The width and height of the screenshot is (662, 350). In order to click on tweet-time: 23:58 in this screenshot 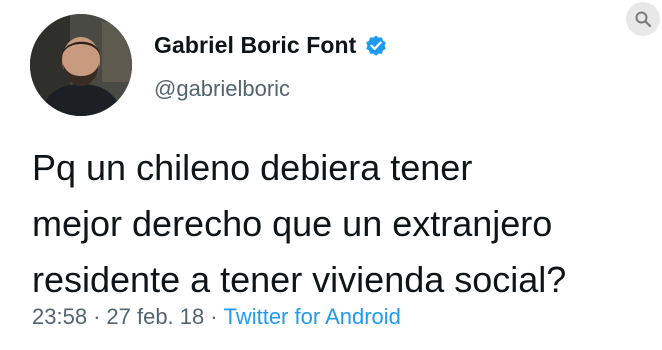, I will do `click(59, 317)`.